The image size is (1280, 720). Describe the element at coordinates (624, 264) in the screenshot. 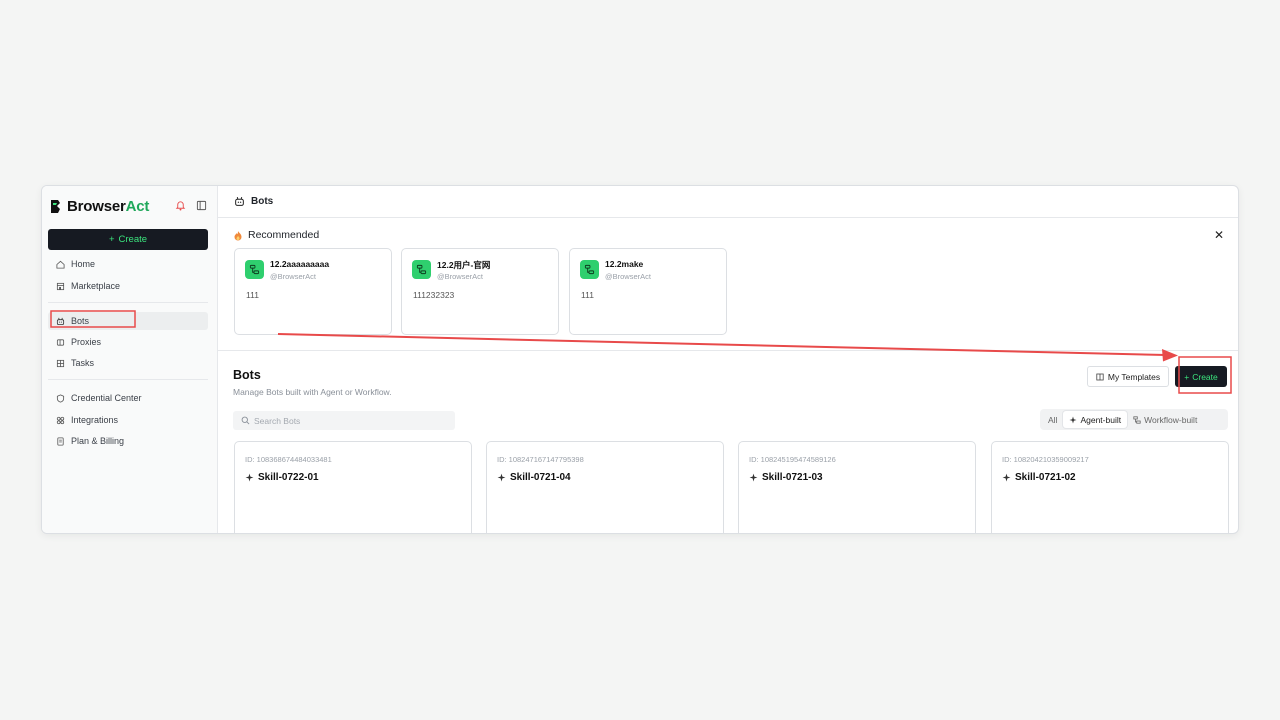

I see `card-title: 12.2make` at that location.